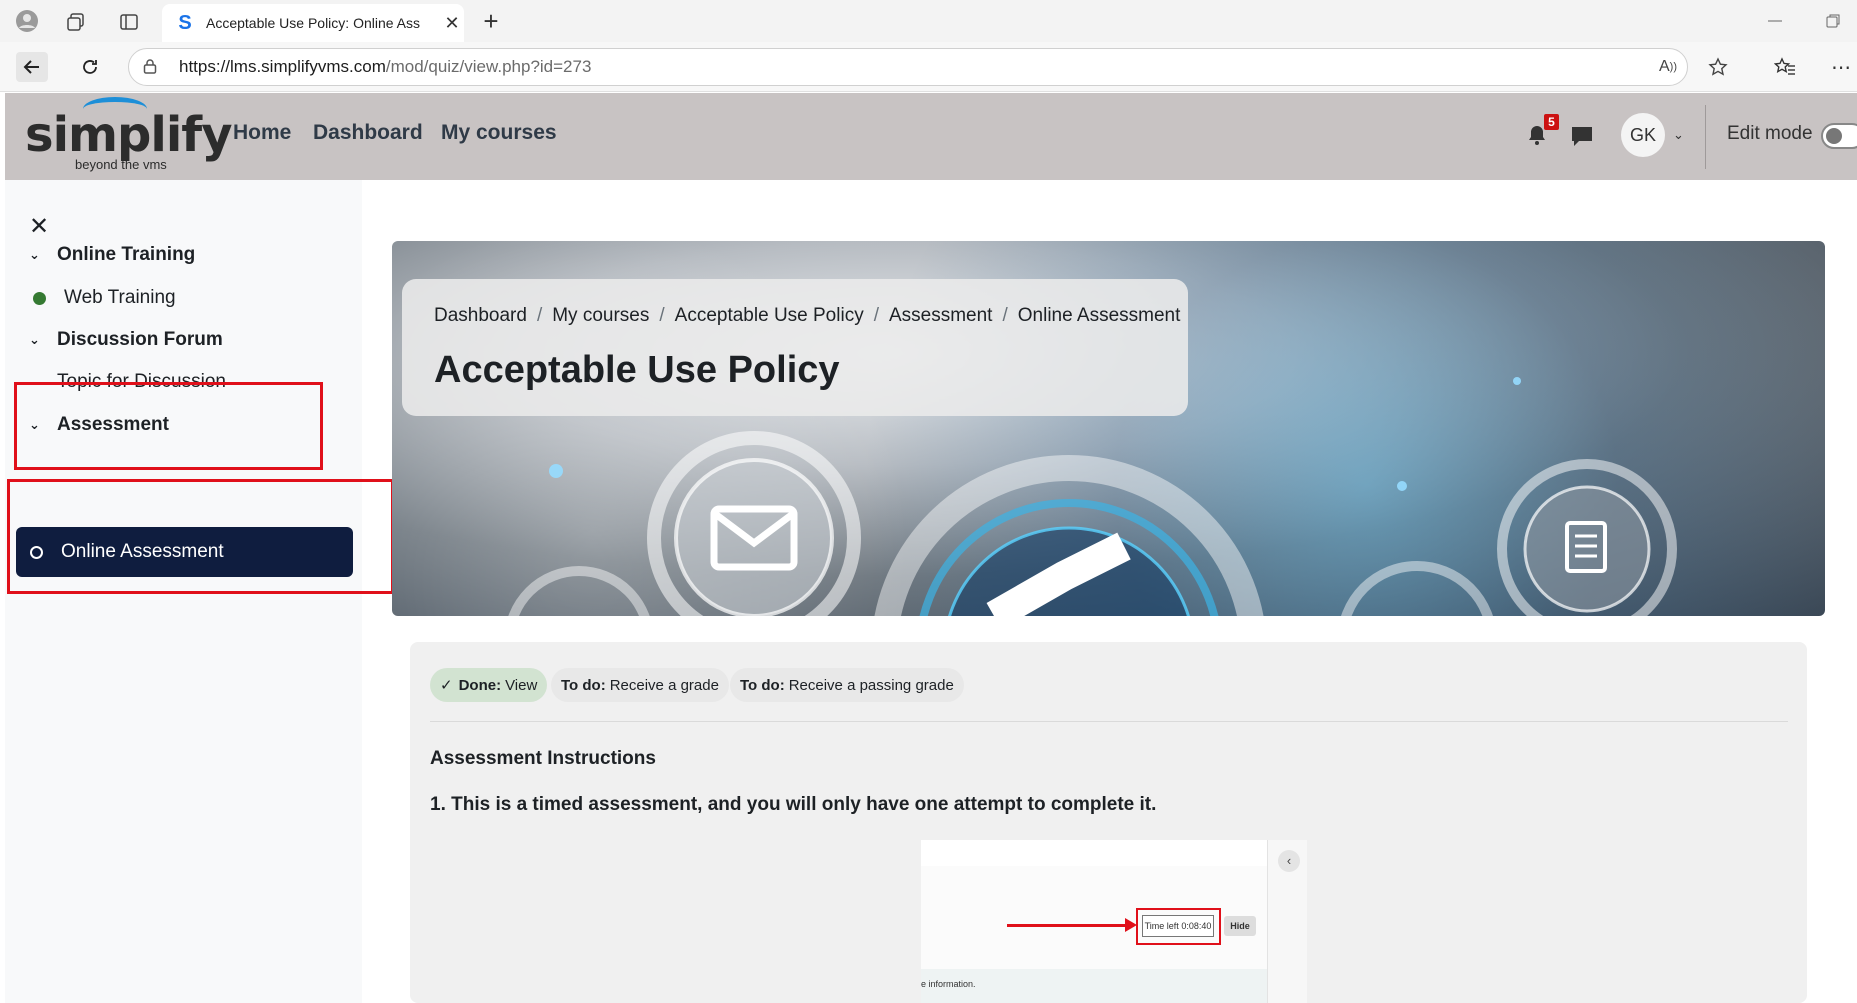 This screenshot has height=1003, width=1857. Describe the element at coordinates (1833, 21) in the screenshot. I see `restore-icon` at that location.